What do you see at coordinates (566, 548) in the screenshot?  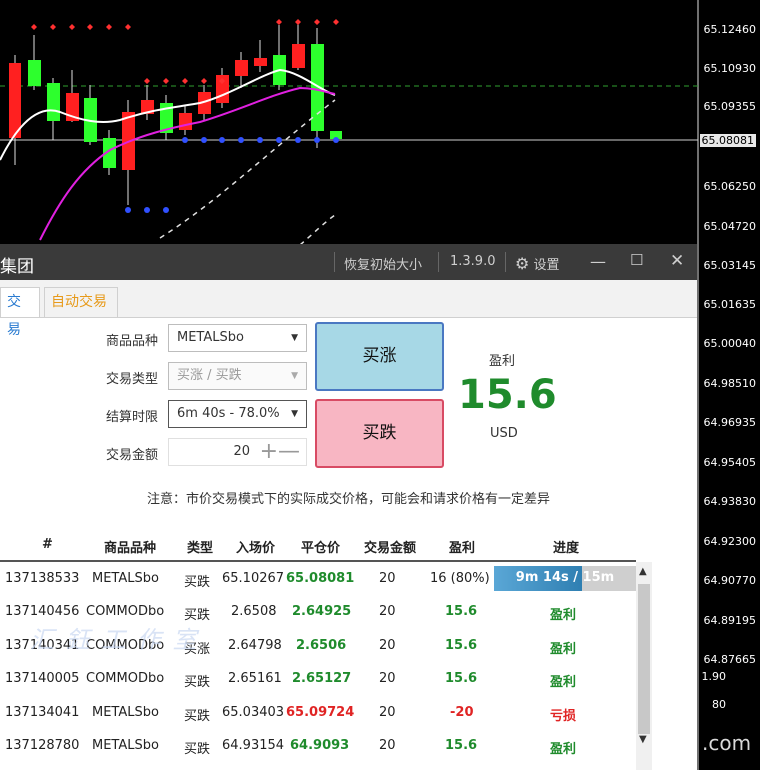 I see `column-header: 进度` at bounding box center [566, 548].